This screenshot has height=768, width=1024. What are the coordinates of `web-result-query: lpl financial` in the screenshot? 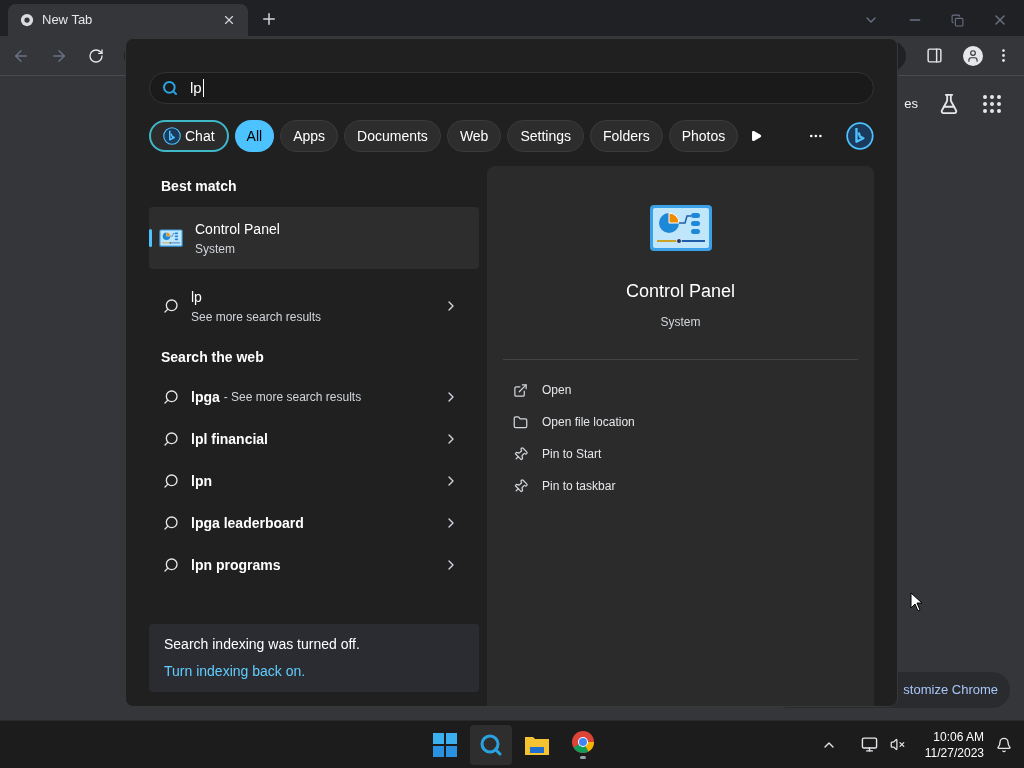 It's located at (229, 439).